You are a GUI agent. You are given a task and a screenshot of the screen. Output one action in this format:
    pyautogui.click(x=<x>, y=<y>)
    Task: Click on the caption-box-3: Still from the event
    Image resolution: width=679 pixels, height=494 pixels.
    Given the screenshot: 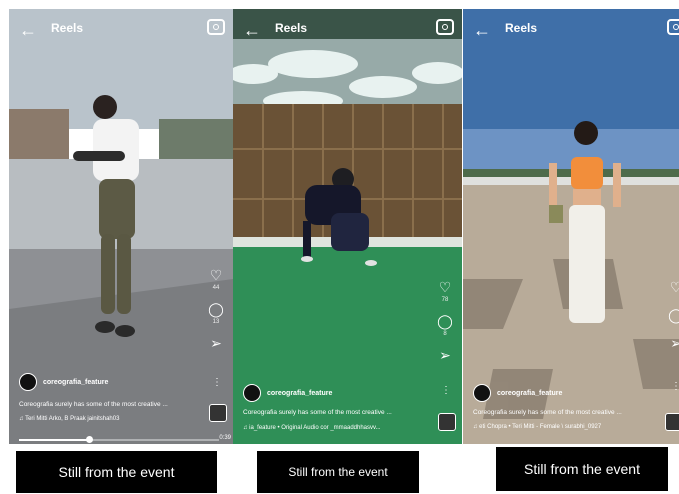 What is the action you would take?
    pyautogui.click(x=582, y=469)
    